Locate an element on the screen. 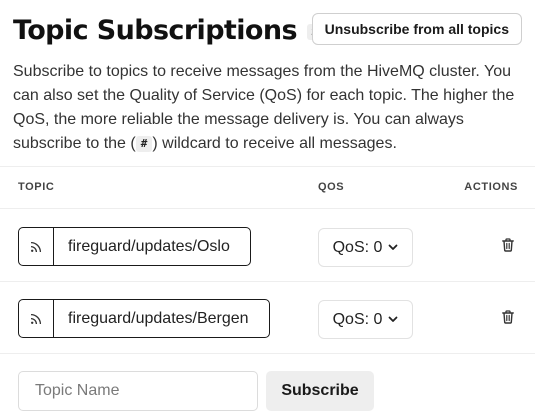 The width and height of the screenshot is (535, 420). subscribe-button: Subscribe is located at coordinates (320, 391).